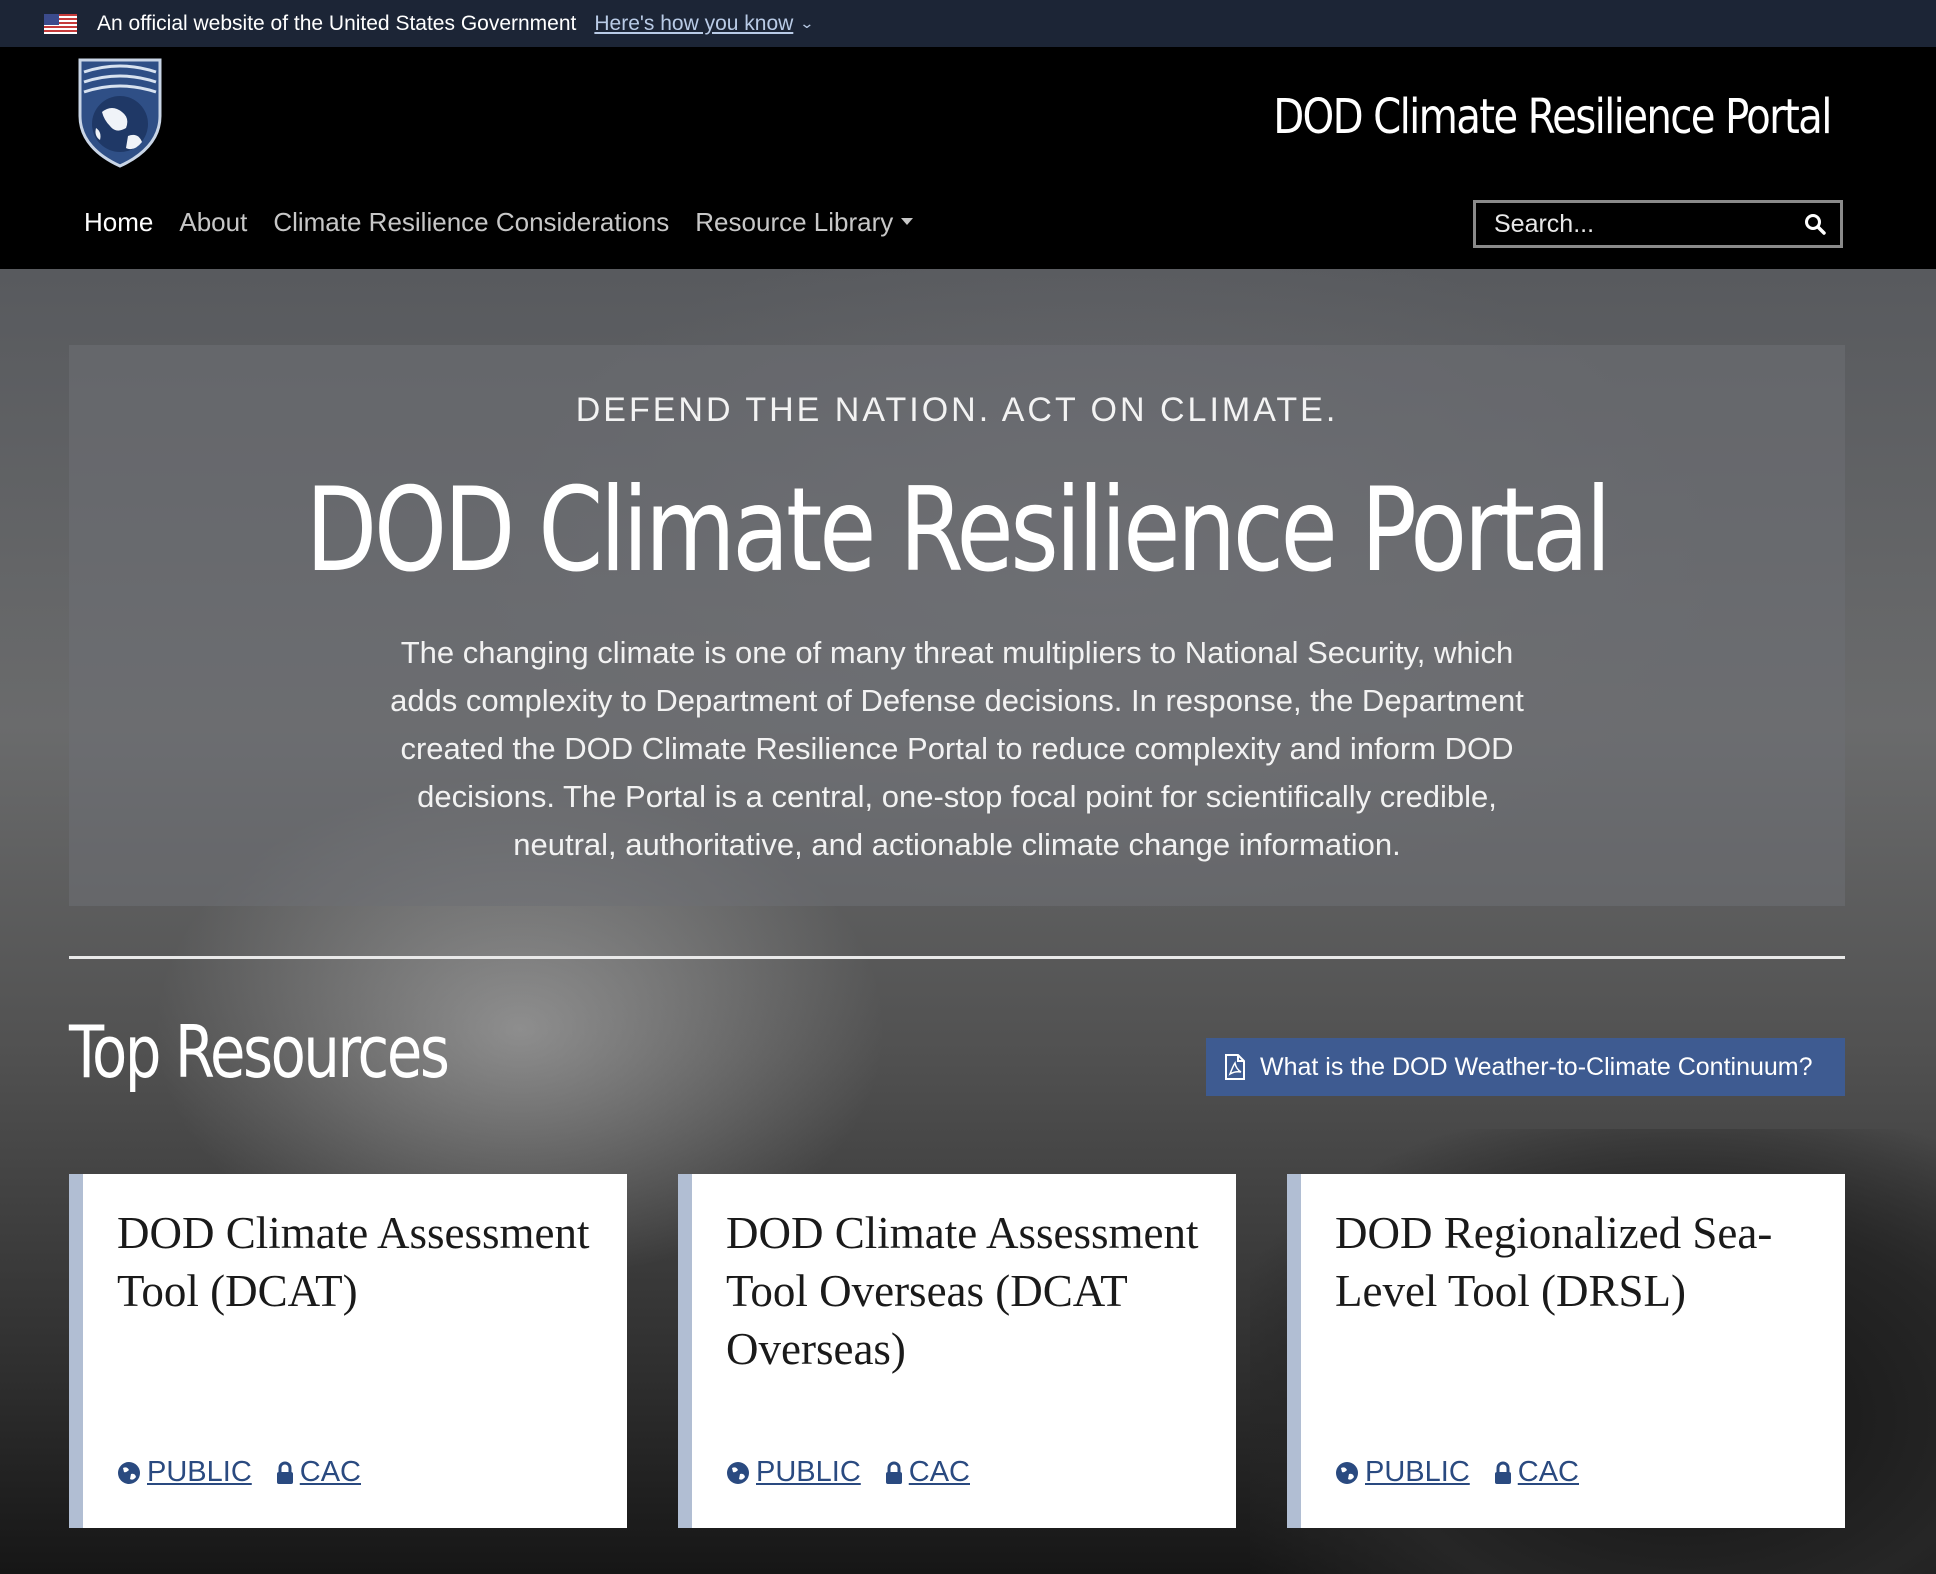 The height and width of the screenshot is (1574, 1936). I want to click on search-box, so click(1658, 224).